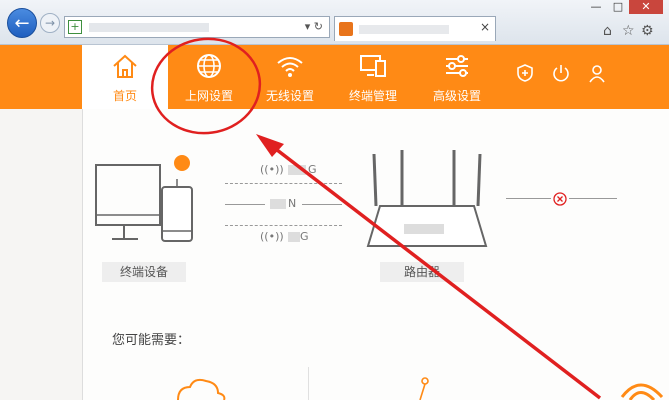 The image size is (669, 400). What do you see at coordinates (607, 31) in the screenshot?
I see `home-icon: ⌂` at bounding box center [607, 31].